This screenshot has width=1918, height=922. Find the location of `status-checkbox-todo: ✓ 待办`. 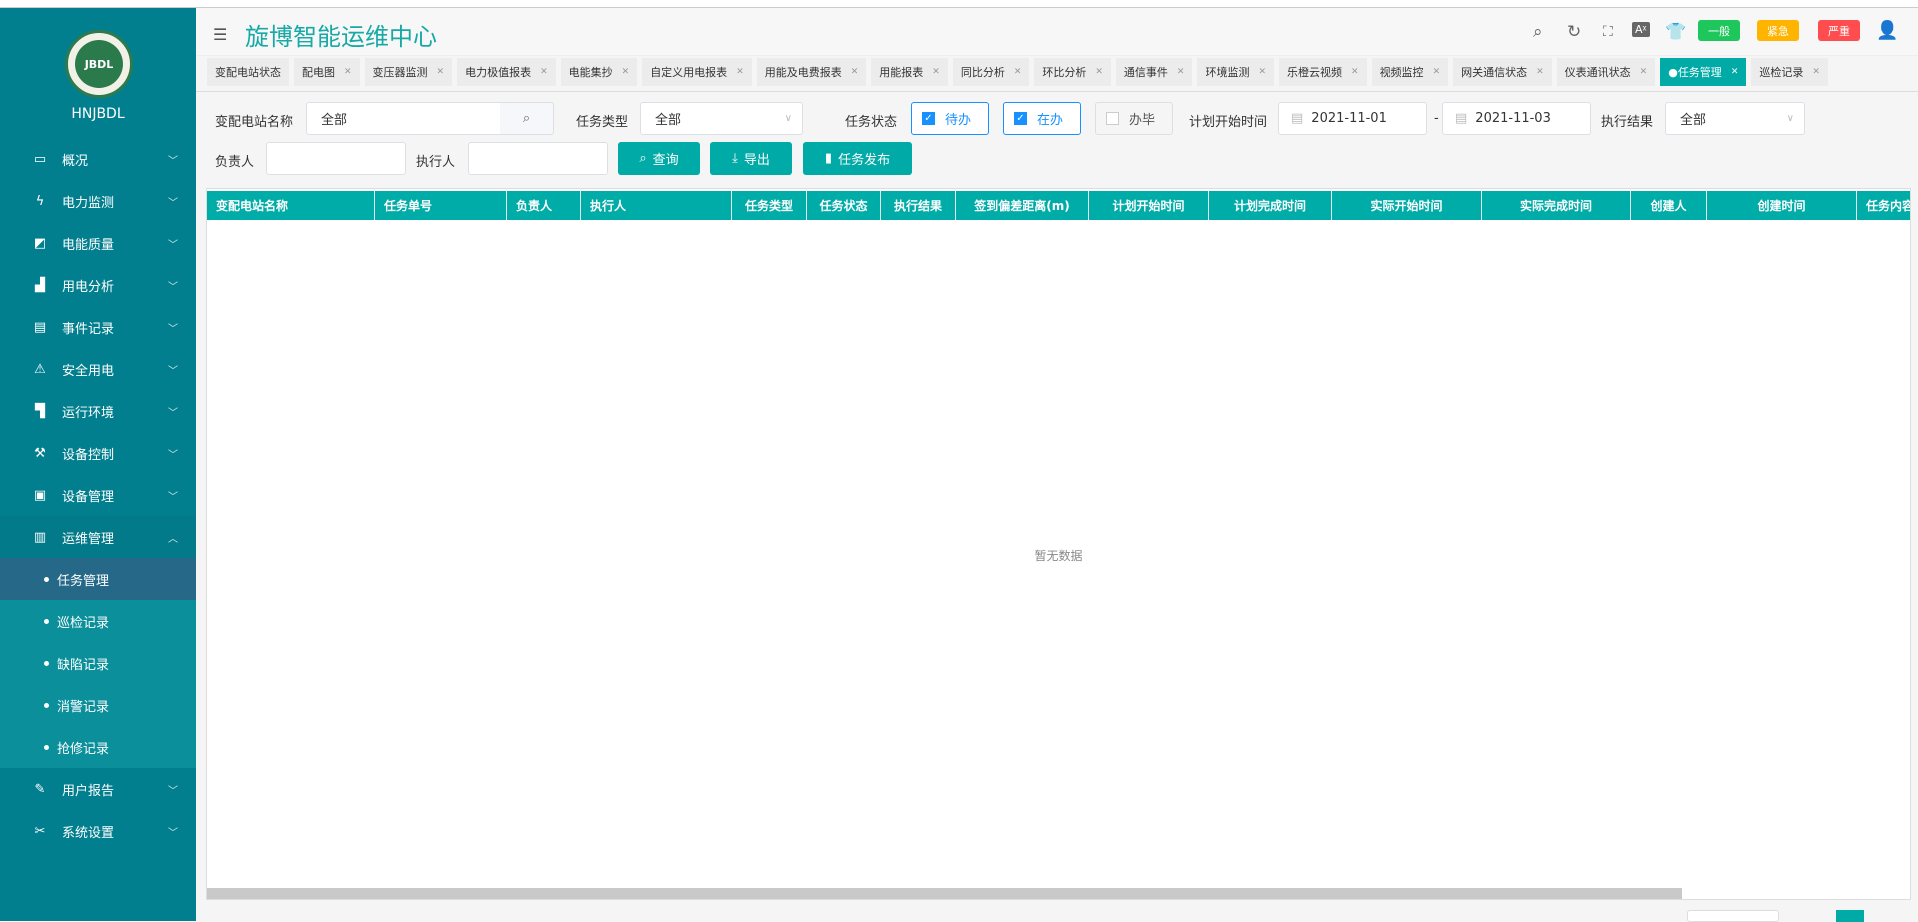

status-checkbox-todo: ✓ 待办 is located at coordinates (950, 118).